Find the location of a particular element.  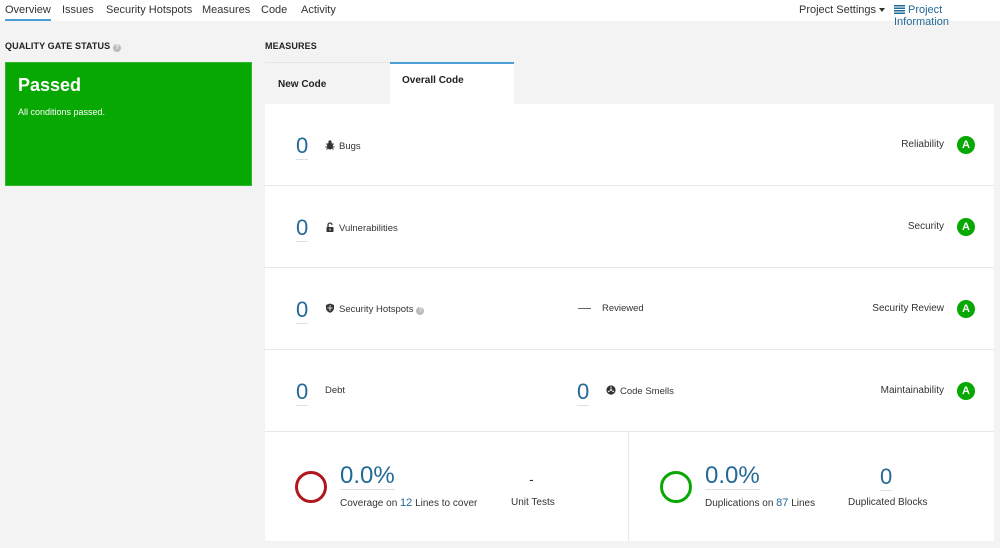

vulnerabilities-label-text: Vulnerabilities is located at coordinates (368, 228).